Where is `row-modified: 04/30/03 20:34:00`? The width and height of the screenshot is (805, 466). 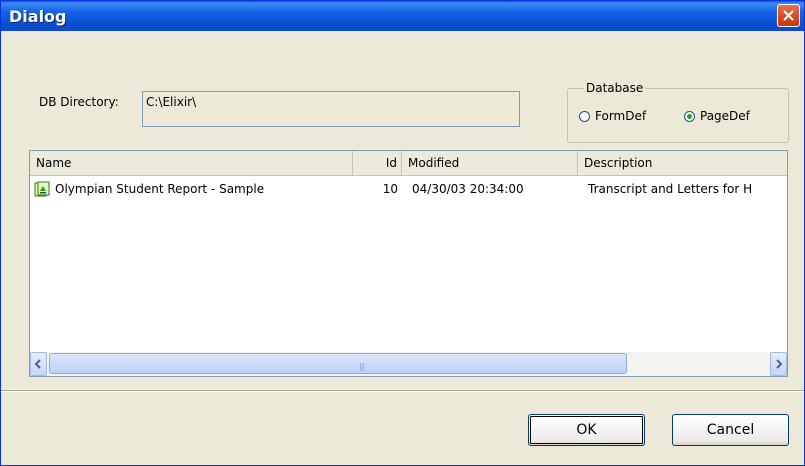
row-modified: 04/30/03 20:34:00 is located at coordinates (468, 189).